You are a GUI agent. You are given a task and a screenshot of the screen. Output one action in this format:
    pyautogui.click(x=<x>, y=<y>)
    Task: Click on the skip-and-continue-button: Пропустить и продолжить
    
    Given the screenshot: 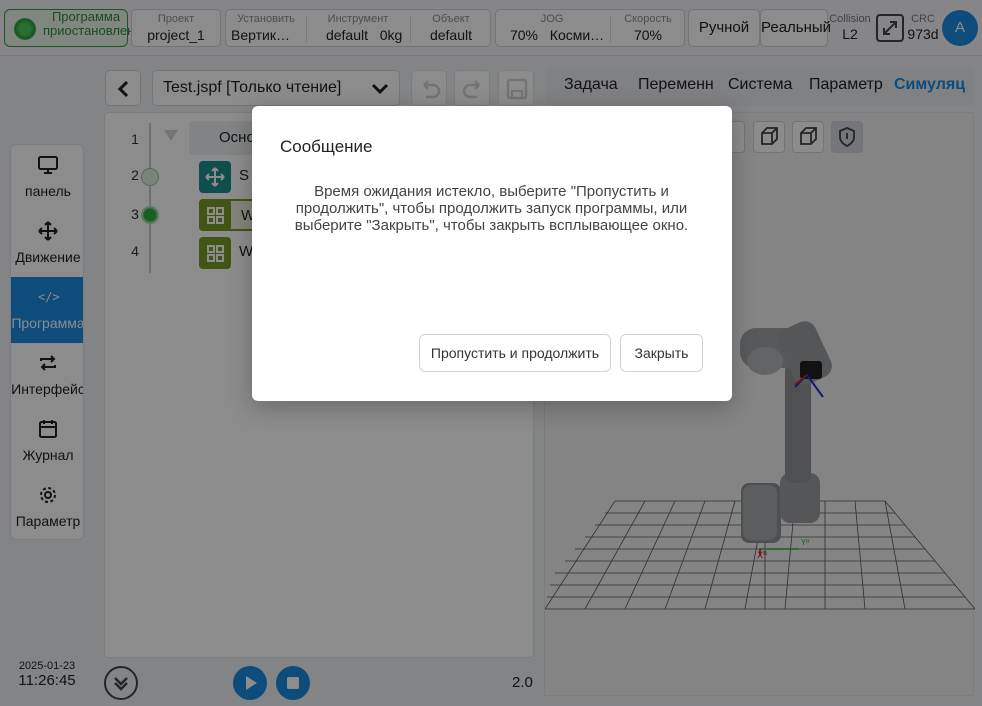 What is the action you would take?
    pyautogui.click(x=515, y=353)
    